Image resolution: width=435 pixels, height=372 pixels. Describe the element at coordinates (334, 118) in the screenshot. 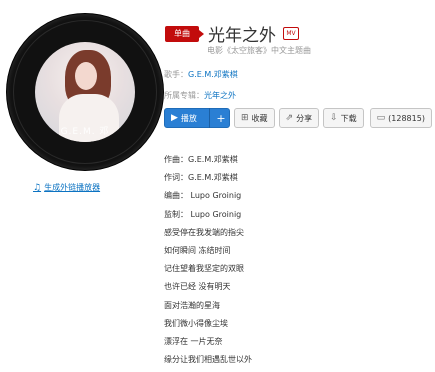

I see `download-icon: ⇩` at that location.